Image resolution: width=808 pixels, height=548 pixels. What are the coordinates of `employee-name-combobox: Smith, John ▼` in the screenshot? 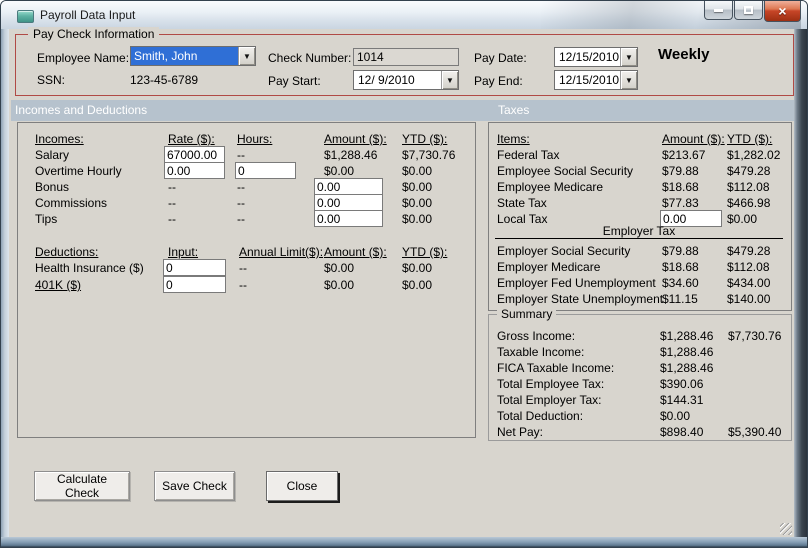 It's located at (193, 56).